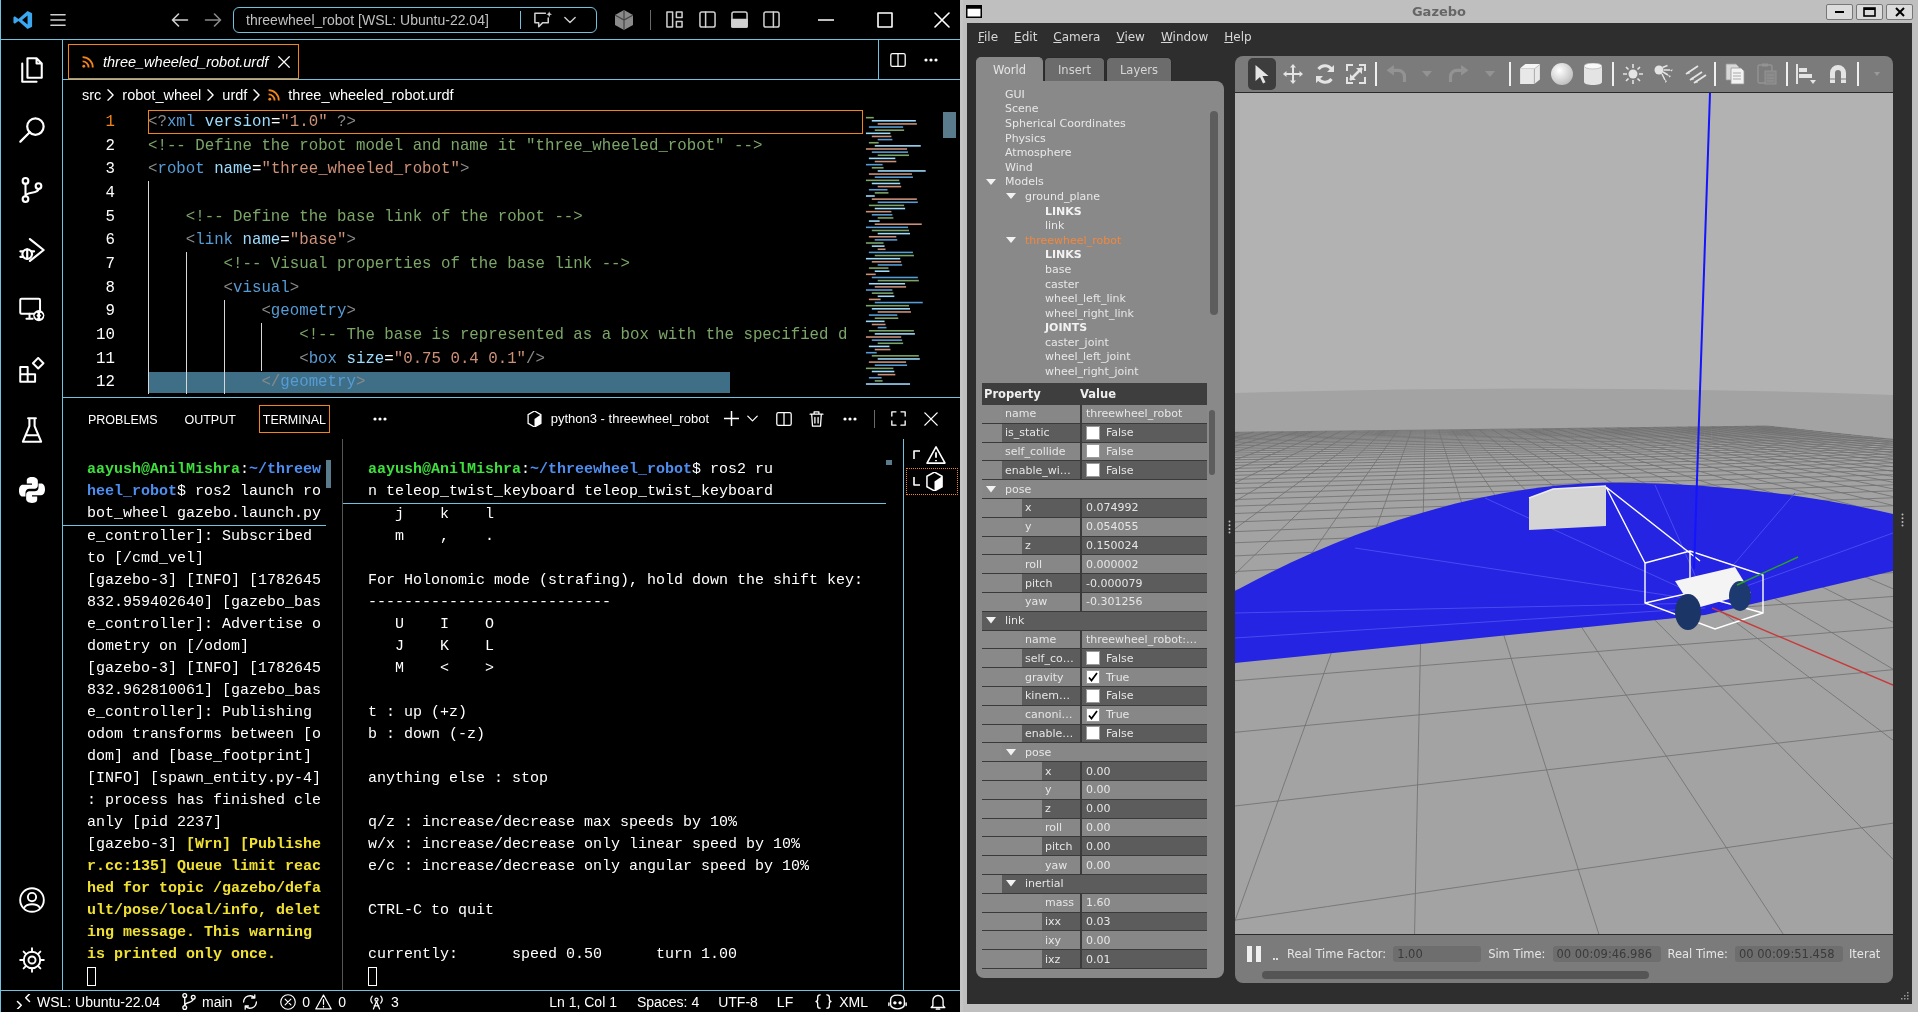  Describe the element at coordinates (31, 130) in the screenshot. I see `search-icon` at that location.